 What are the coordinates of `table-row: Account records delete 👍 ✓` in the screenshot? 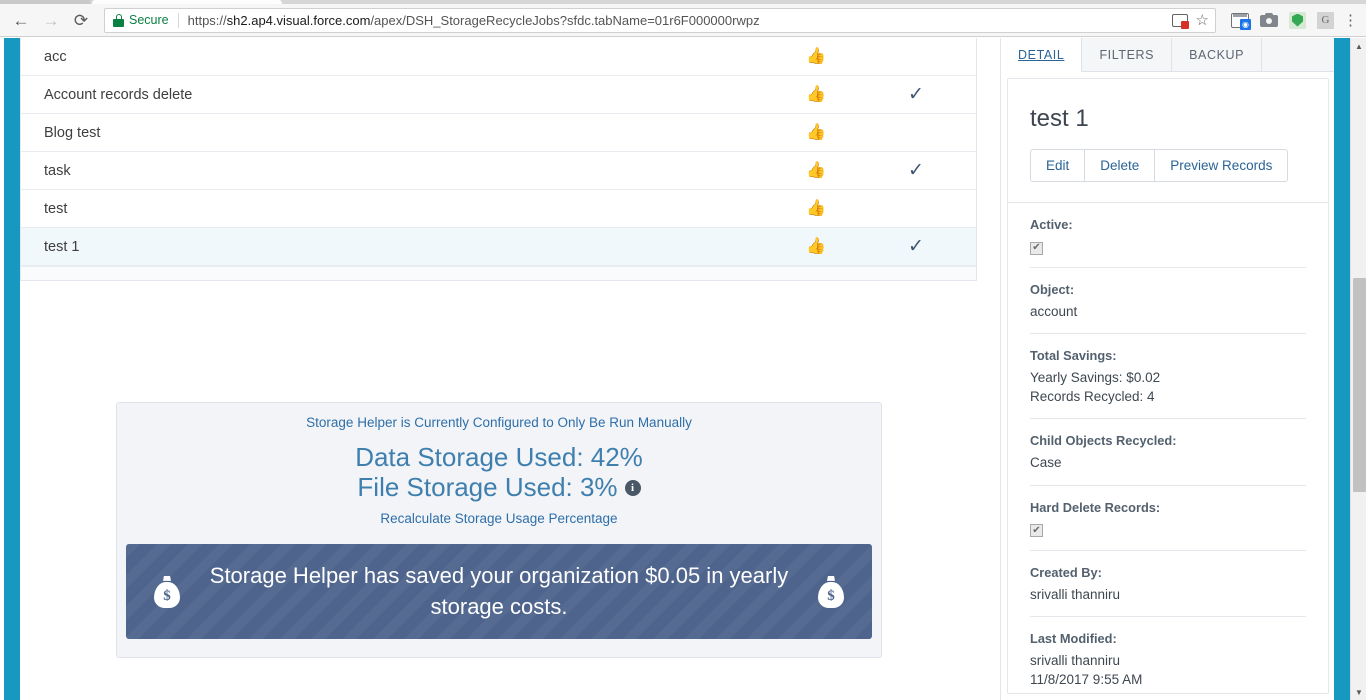 It's located at (498, 95).